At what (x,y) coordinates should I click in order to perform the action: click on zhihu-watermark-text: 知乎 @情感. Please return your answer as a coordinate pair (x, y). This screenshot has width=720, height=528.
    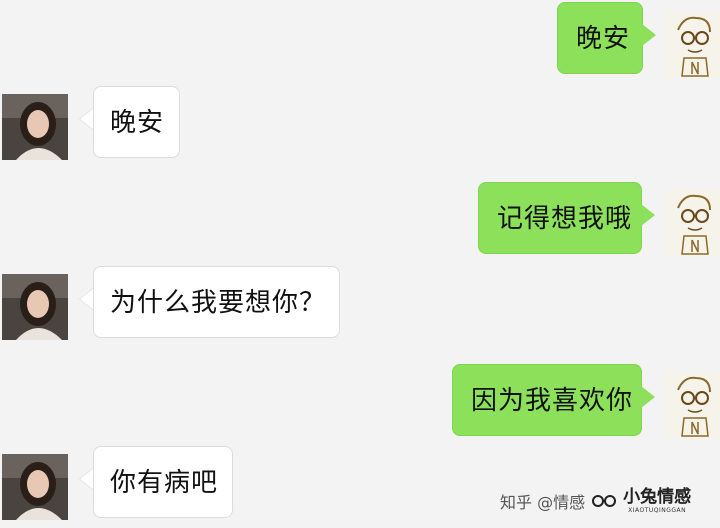
    Looking at the image, I should click on (543, 502).